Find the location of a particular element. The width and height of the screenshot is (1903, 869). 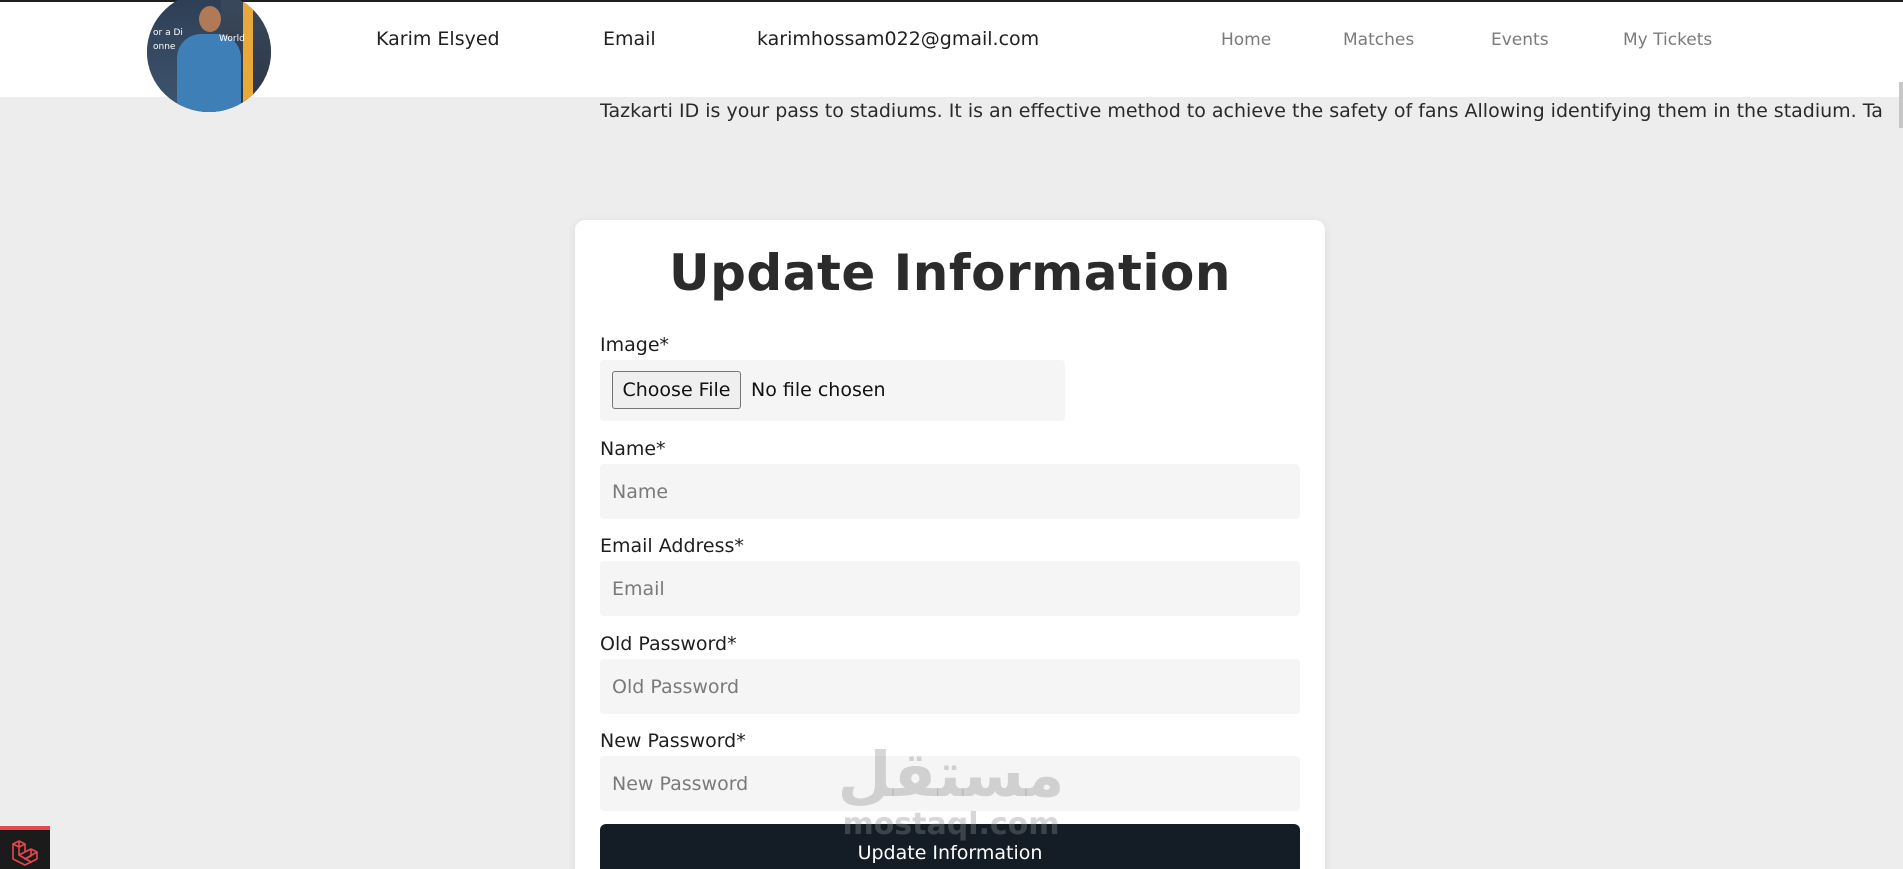

image-file-input: Choose File No file chosen is located at coordinates (832, 390).